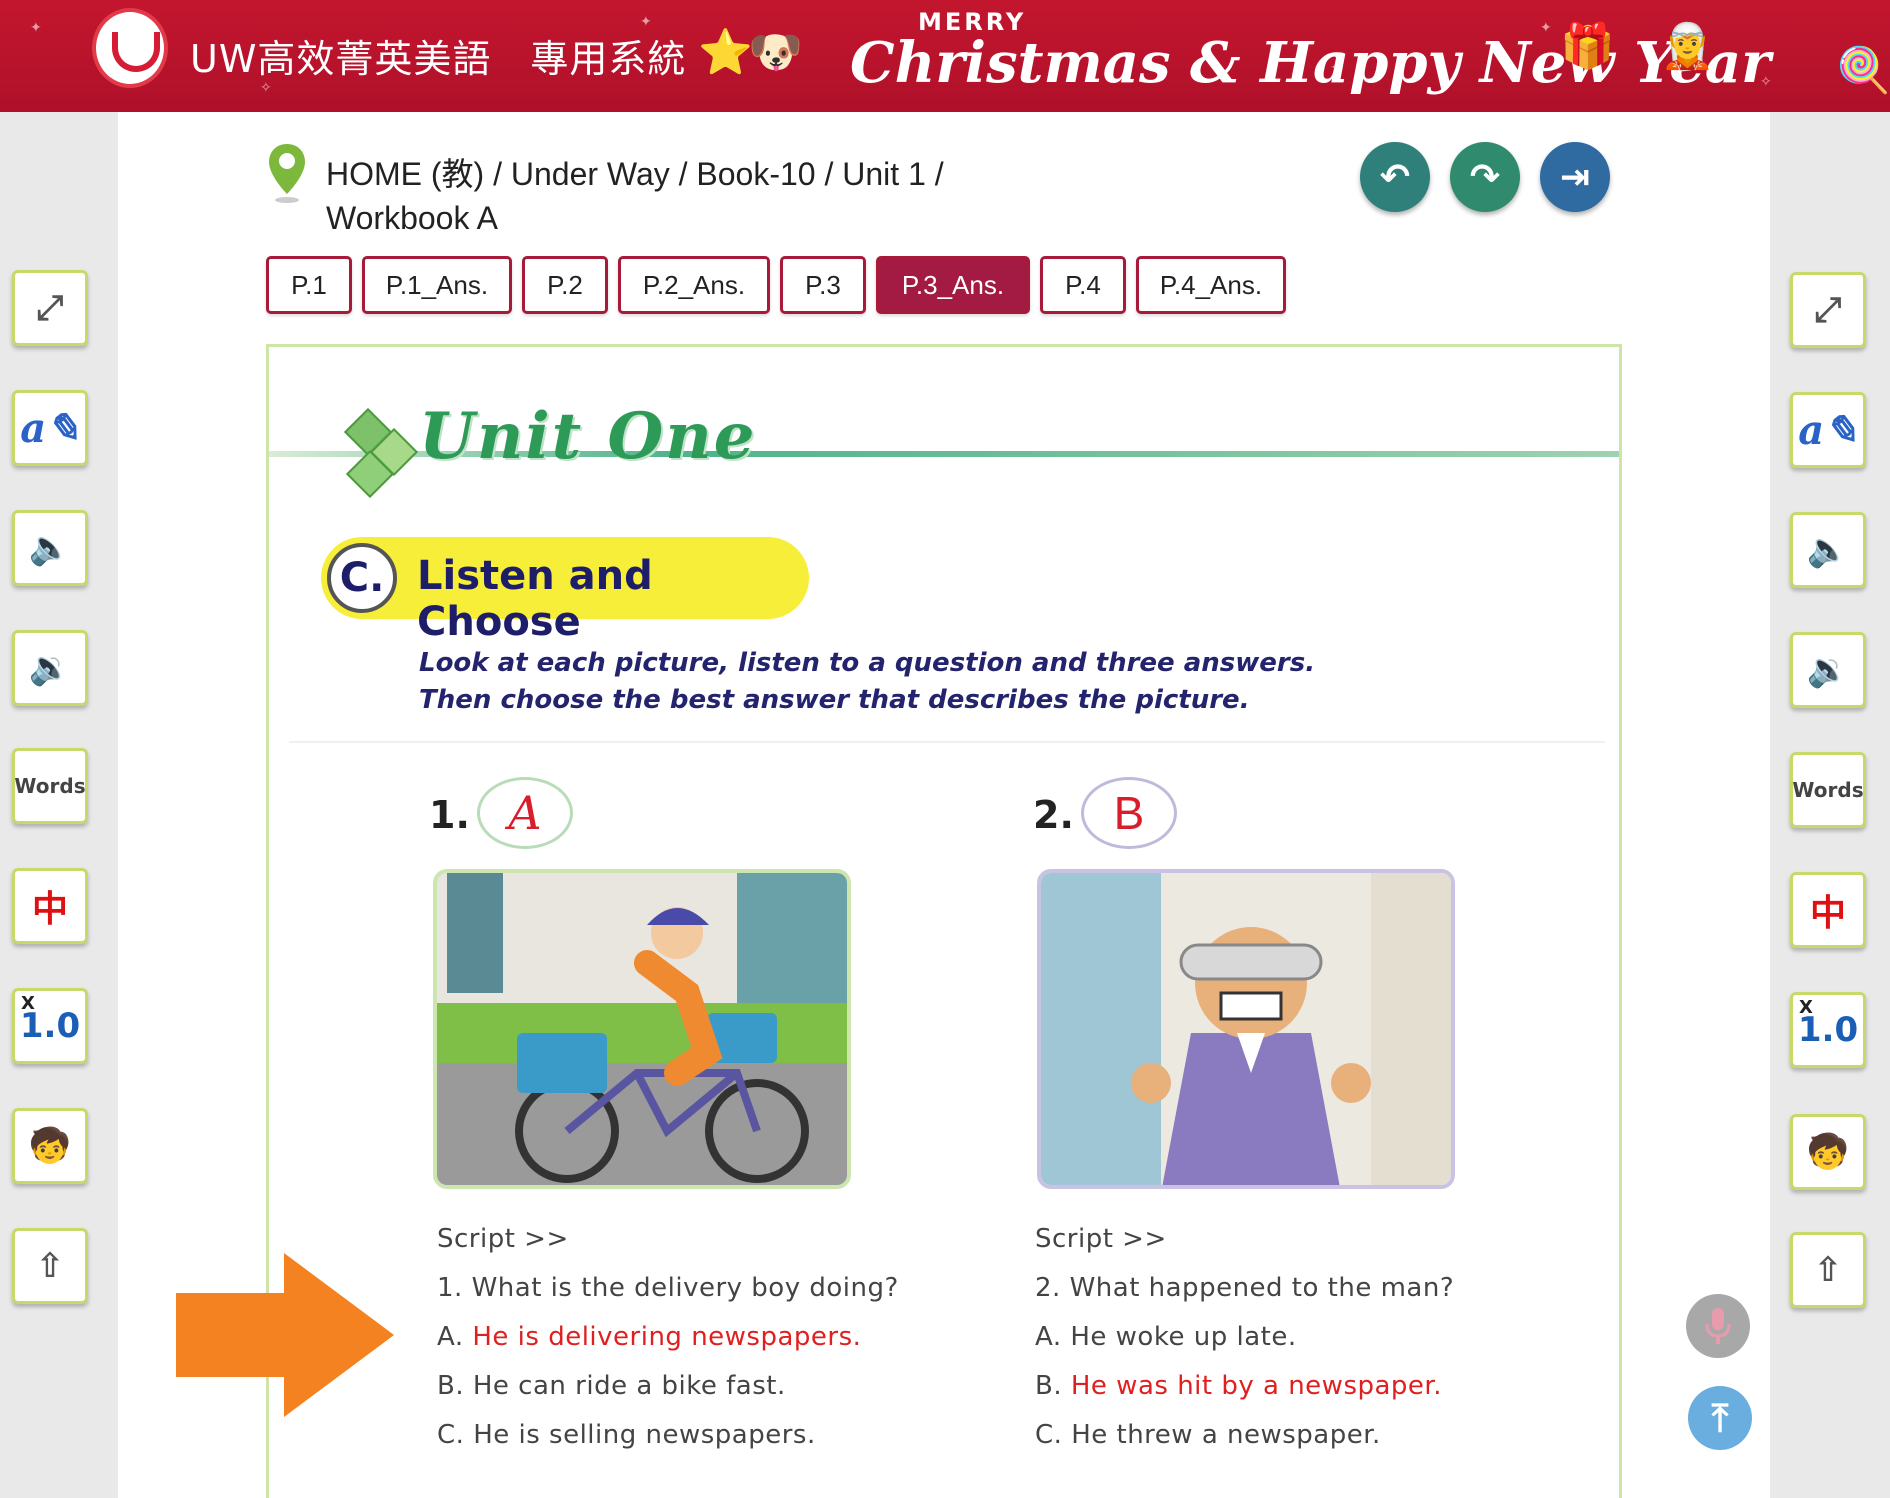  I want to click on forward-button: ↷, so click(1485, 177).